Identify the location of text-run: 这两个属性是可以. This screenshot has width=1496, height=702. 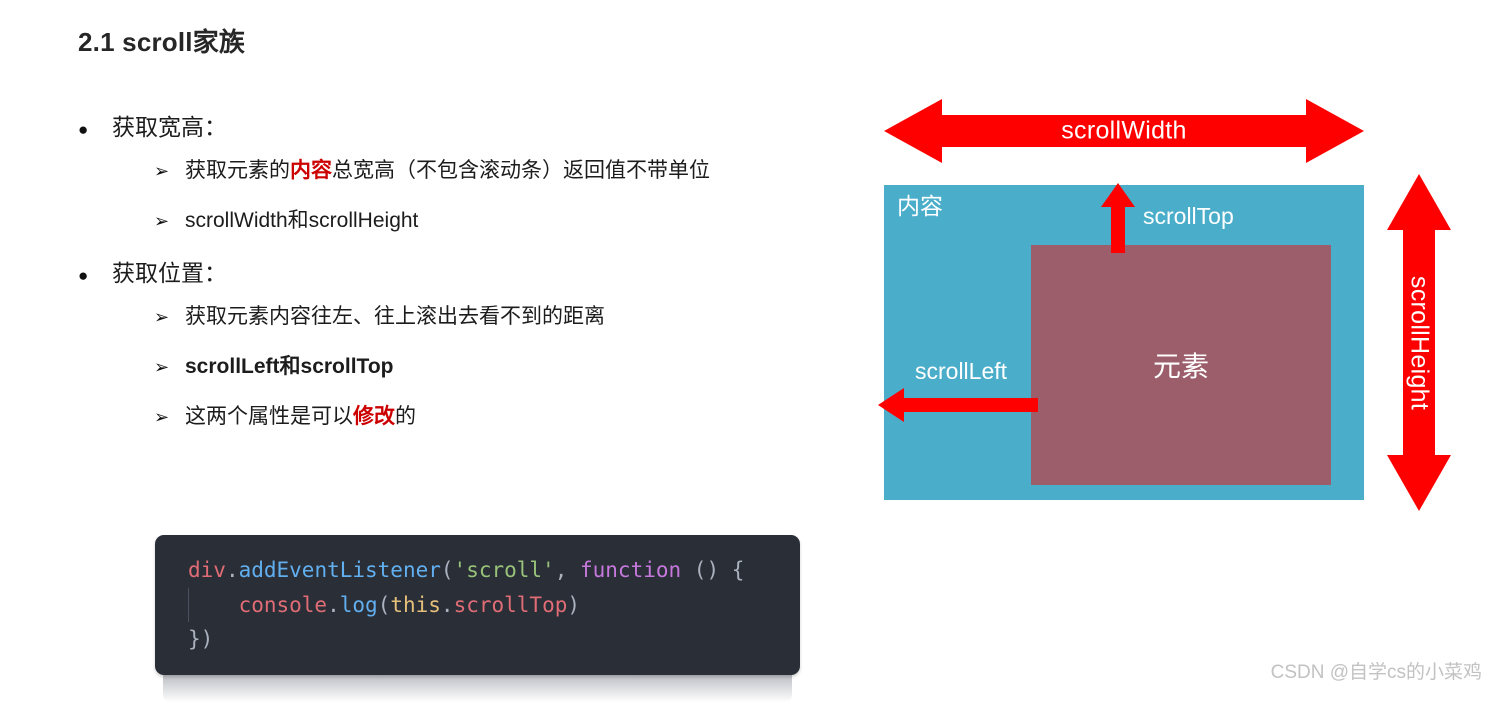
(269, 417).